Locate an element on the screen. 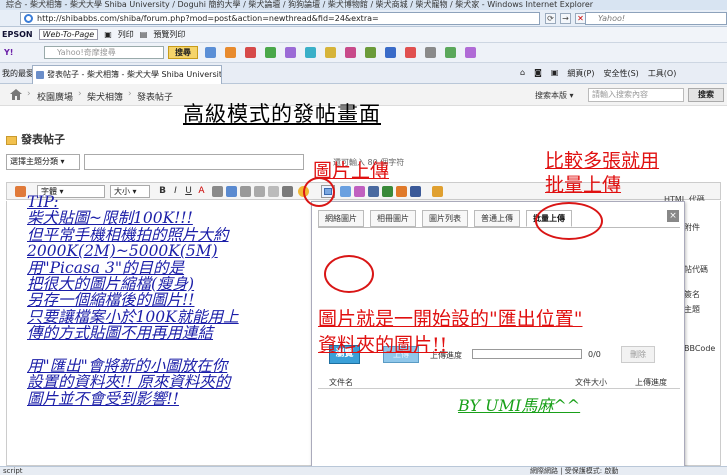 This screenshot has height=475, width=727. answers-icon is located at coordinates (330, 52).